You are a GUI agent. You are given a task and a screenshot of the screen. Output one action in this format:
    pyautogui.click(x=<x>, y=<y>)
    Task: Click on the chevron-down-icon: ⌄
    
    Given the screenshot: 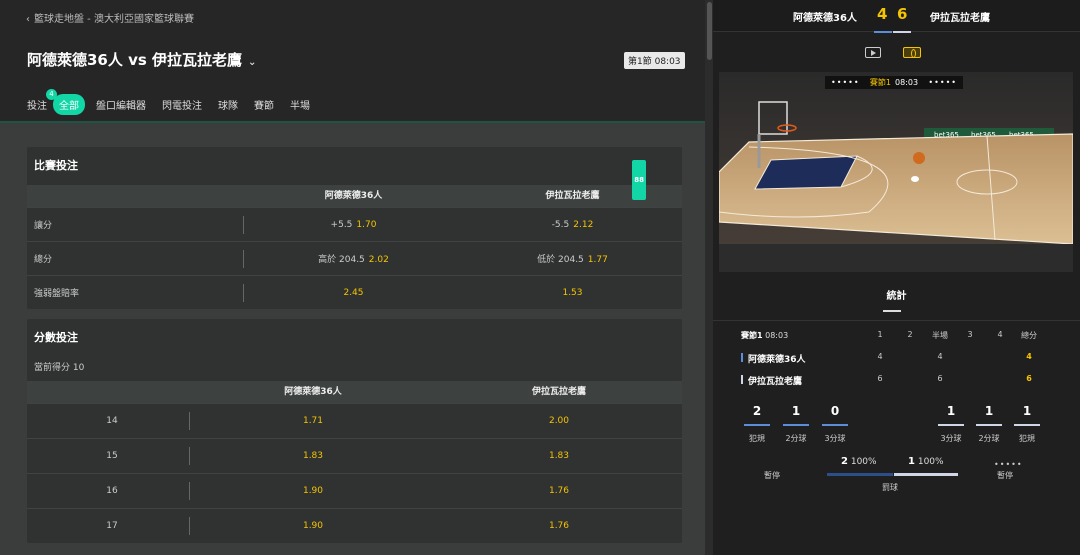 What is the action you would take?
    pyautogui.click(x=252, y=62)
    